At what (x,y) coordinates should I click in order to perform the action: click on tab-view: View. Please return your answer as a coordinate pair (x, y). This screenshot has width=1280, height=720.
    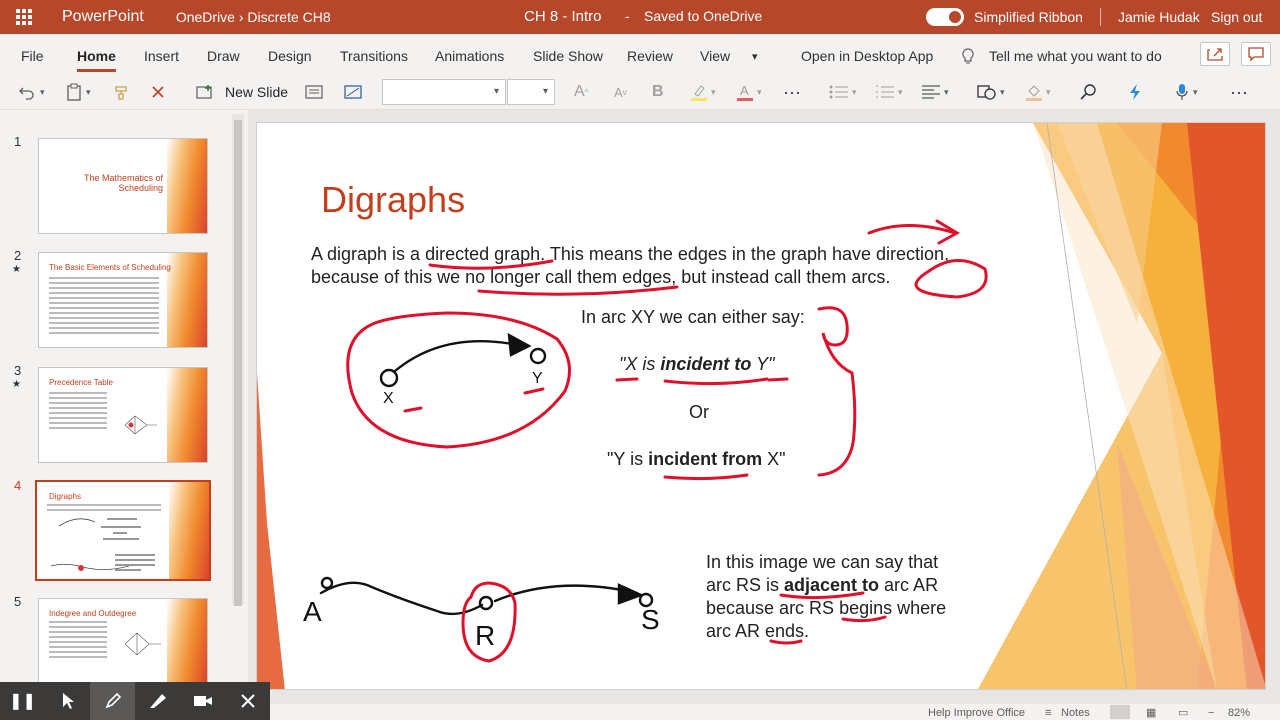
    Looking at the image, I should click on (715, 56).